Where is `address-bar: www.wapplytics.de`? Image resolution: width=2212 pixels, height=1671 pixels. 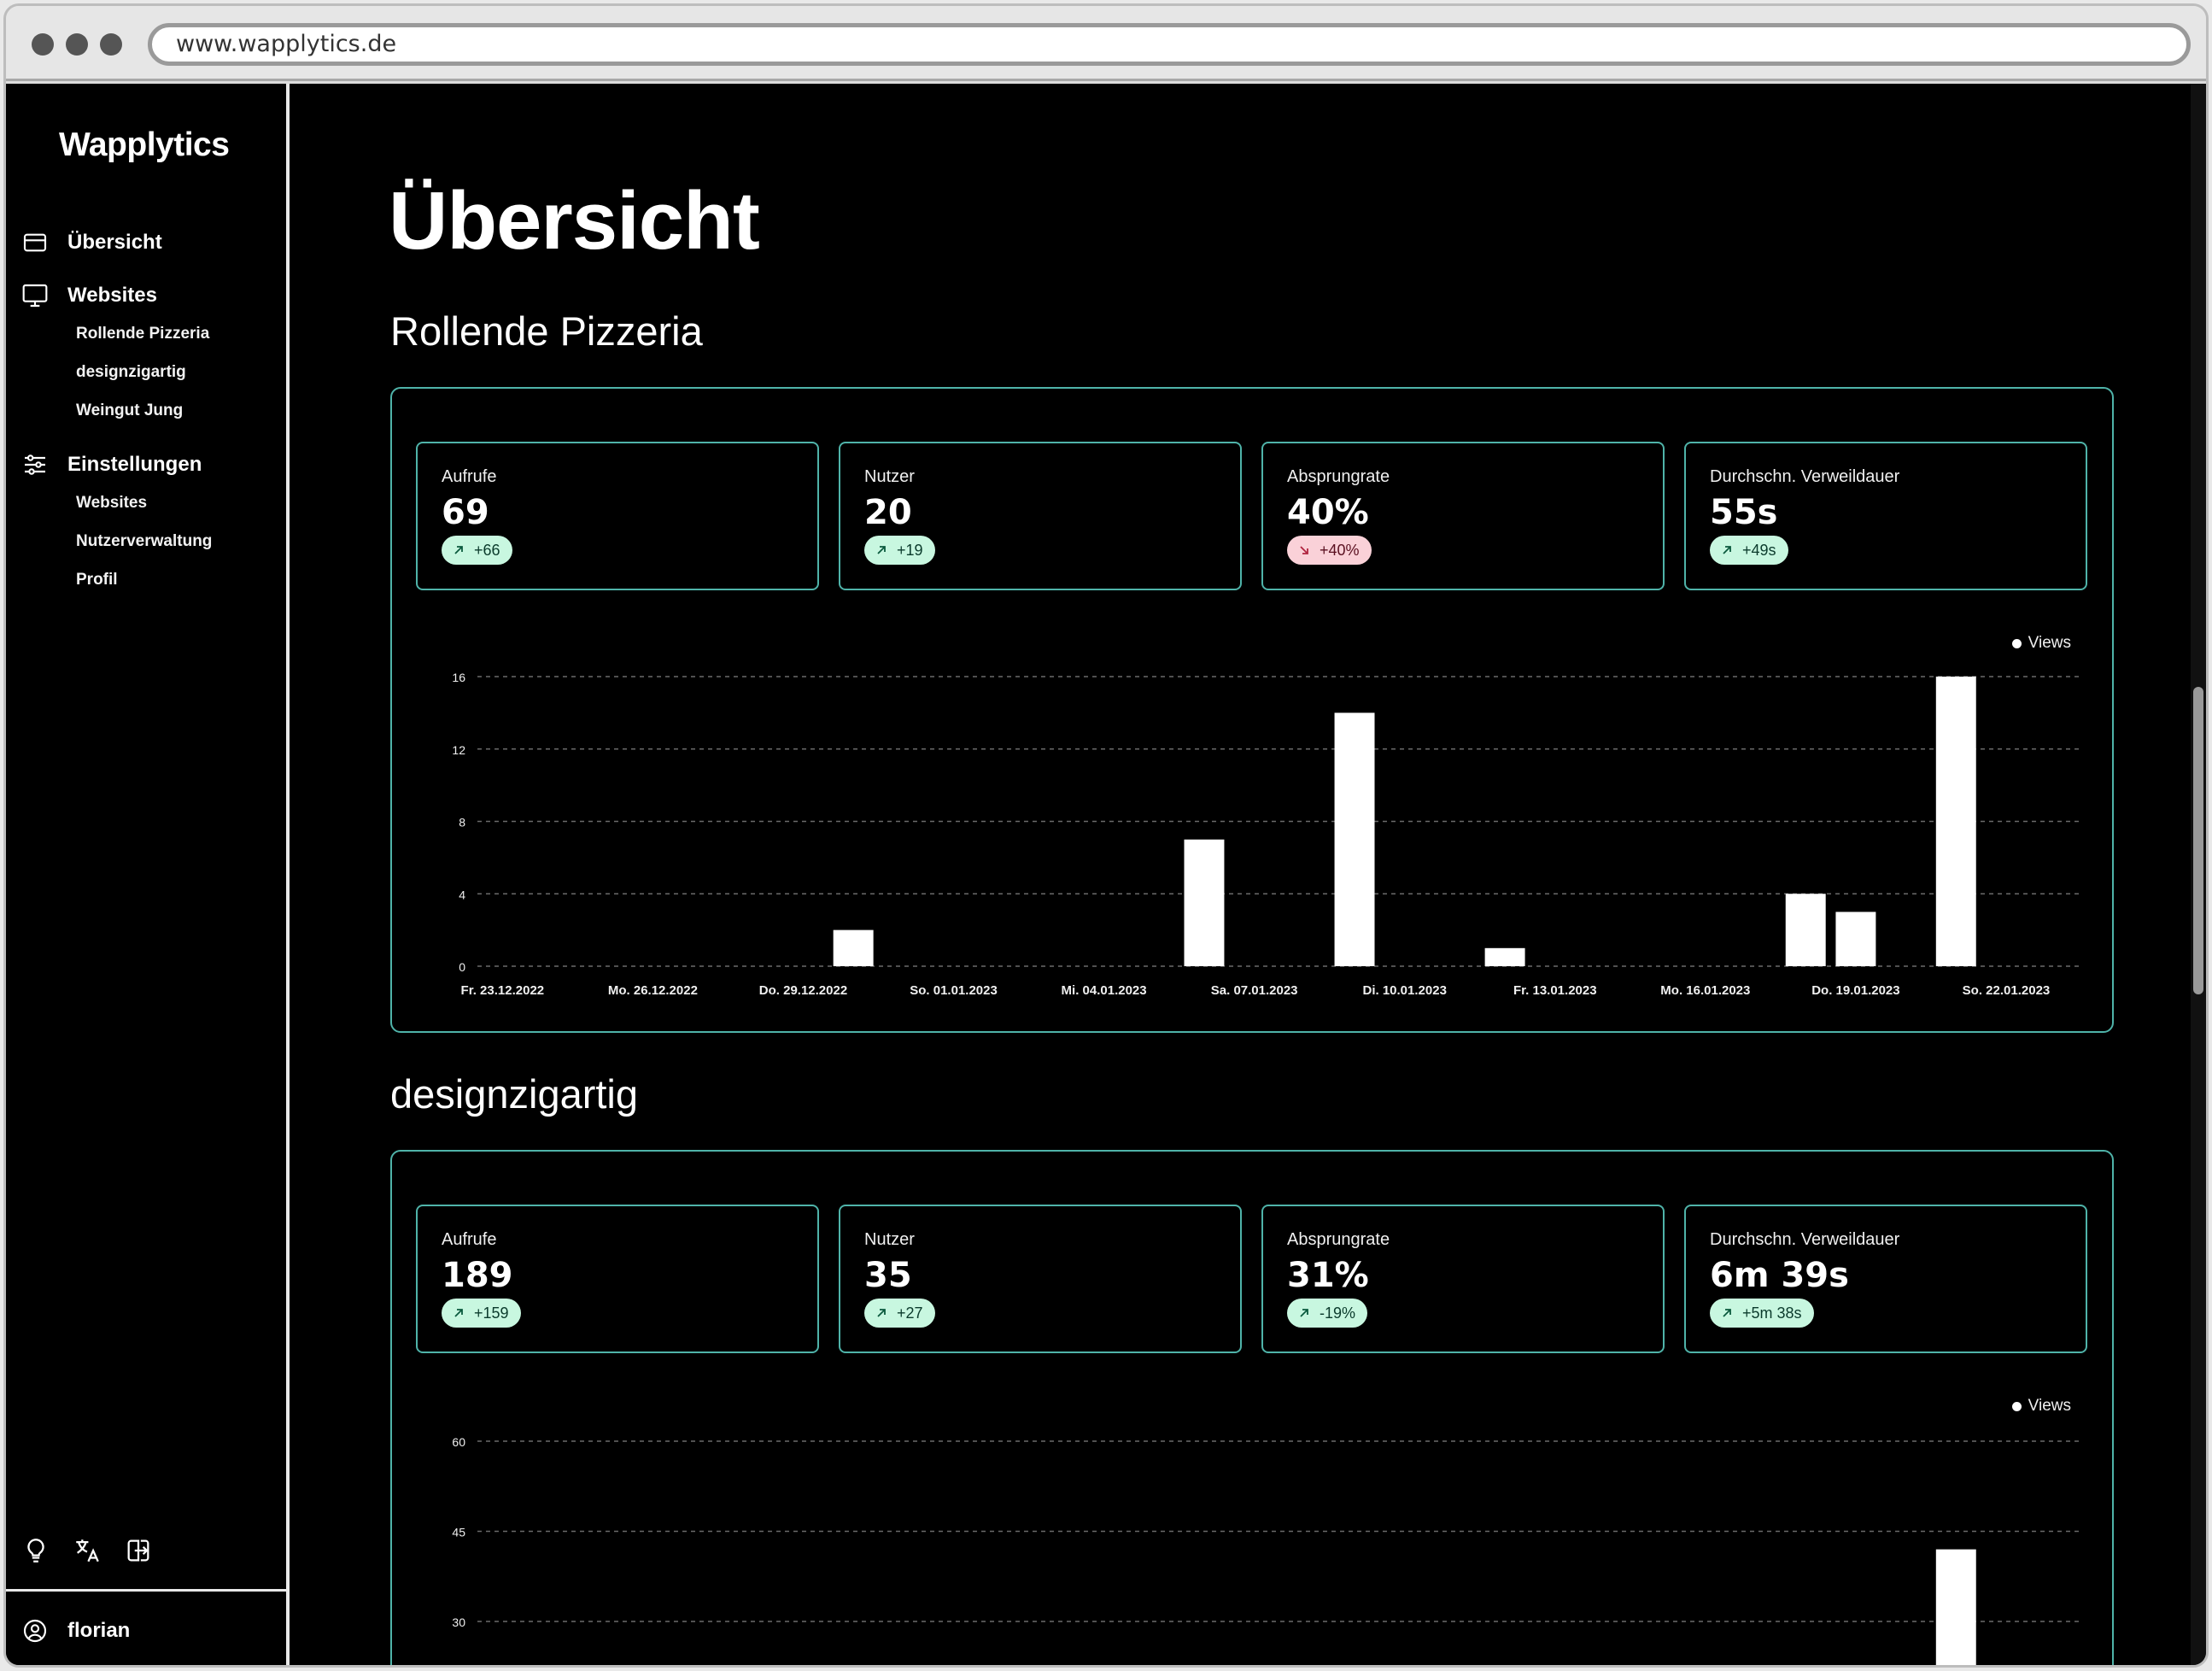
address-bar: www.wapplytics.de is located at coordinates (1169, 44).